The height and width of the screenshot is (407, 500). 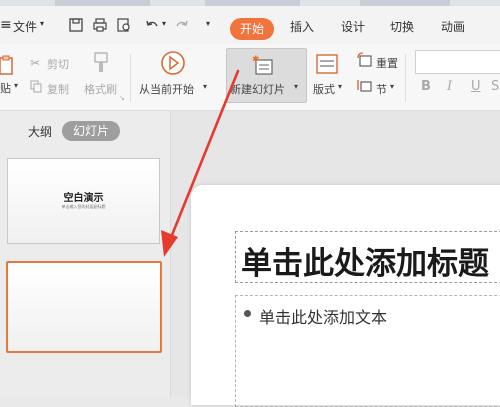 I want to click on annotation-arrow, so click(x=200, y=163).